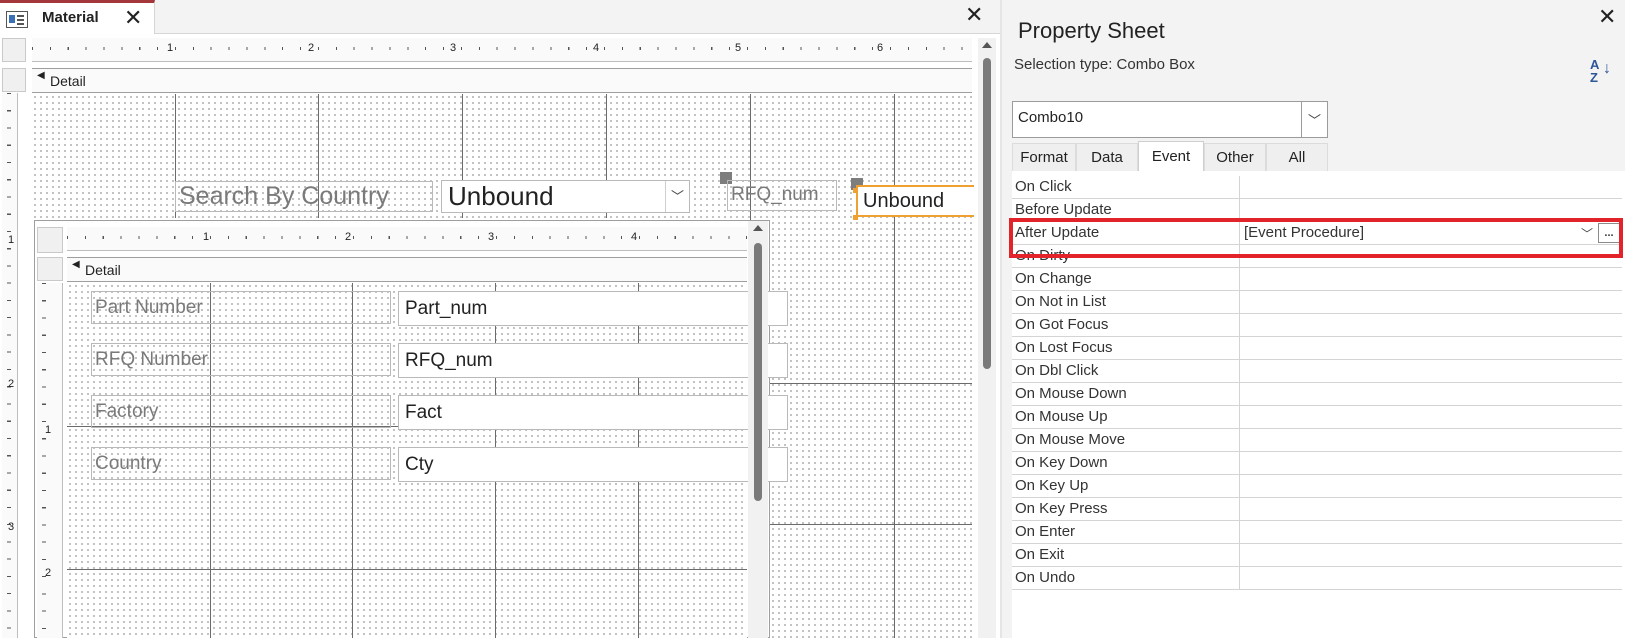 The image size is (1625, 638). I want to click on property-sheet-title: Property Sheet, so click(1091, 30).